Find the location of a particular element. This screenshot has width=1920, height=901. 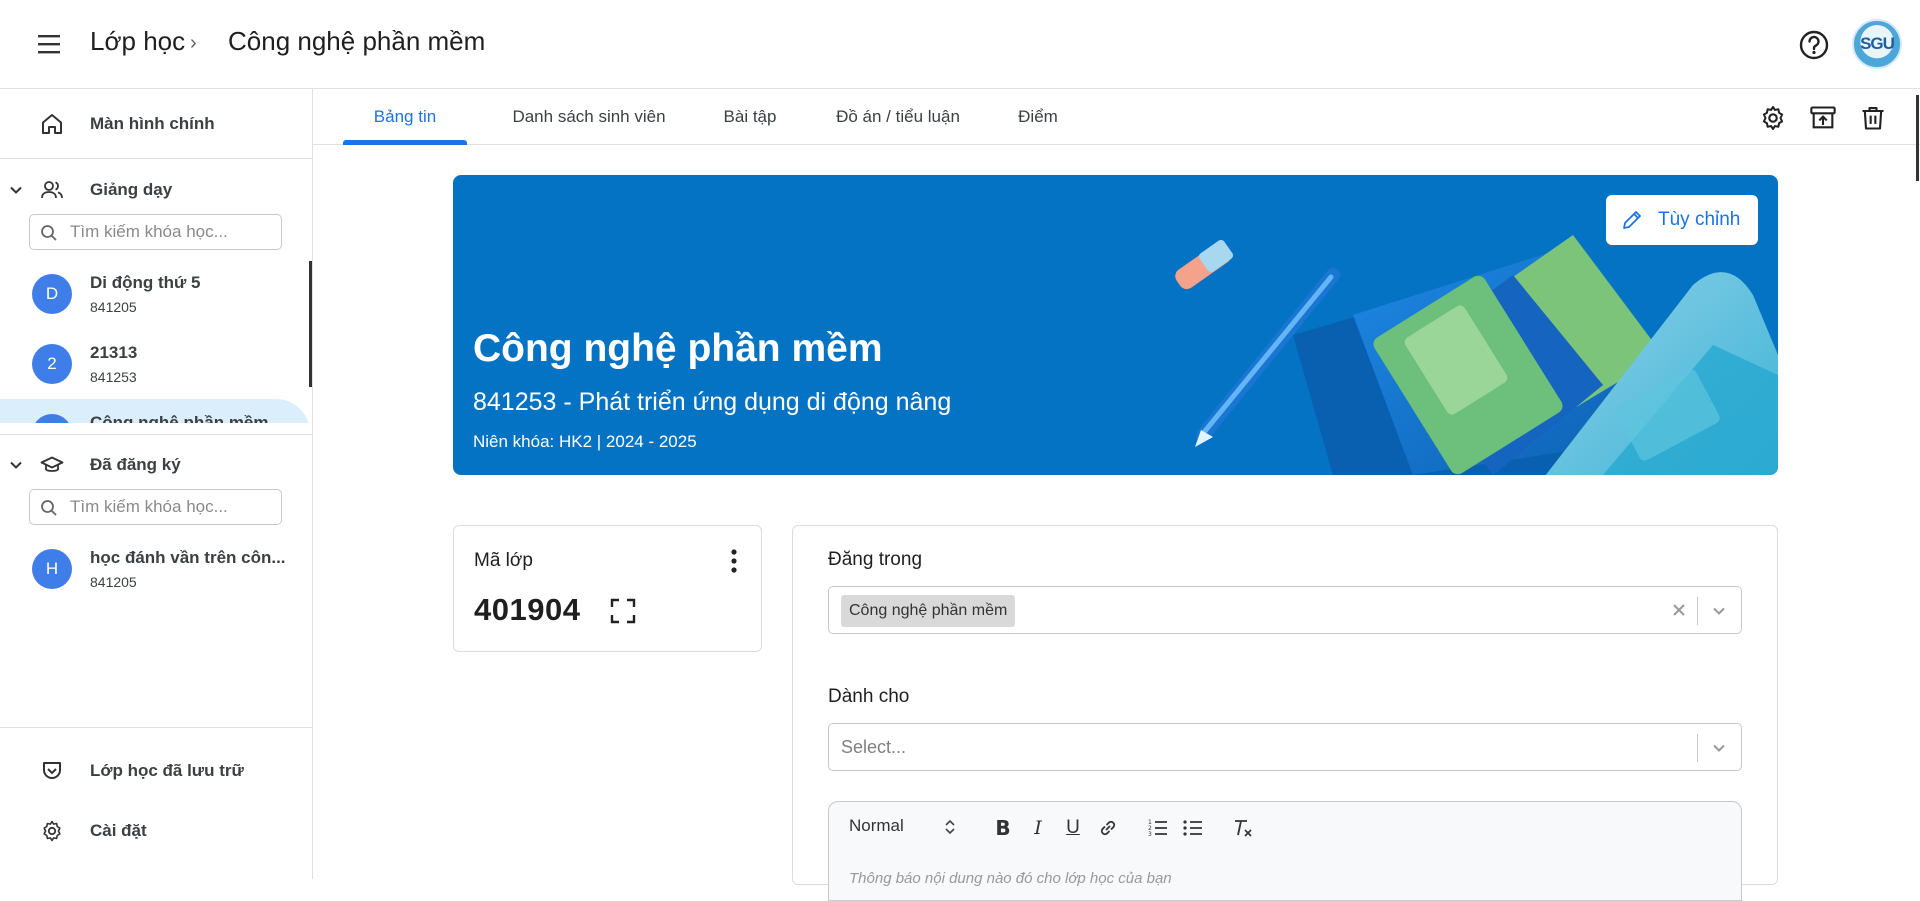

home-icon is located at coordinates (52, 124).